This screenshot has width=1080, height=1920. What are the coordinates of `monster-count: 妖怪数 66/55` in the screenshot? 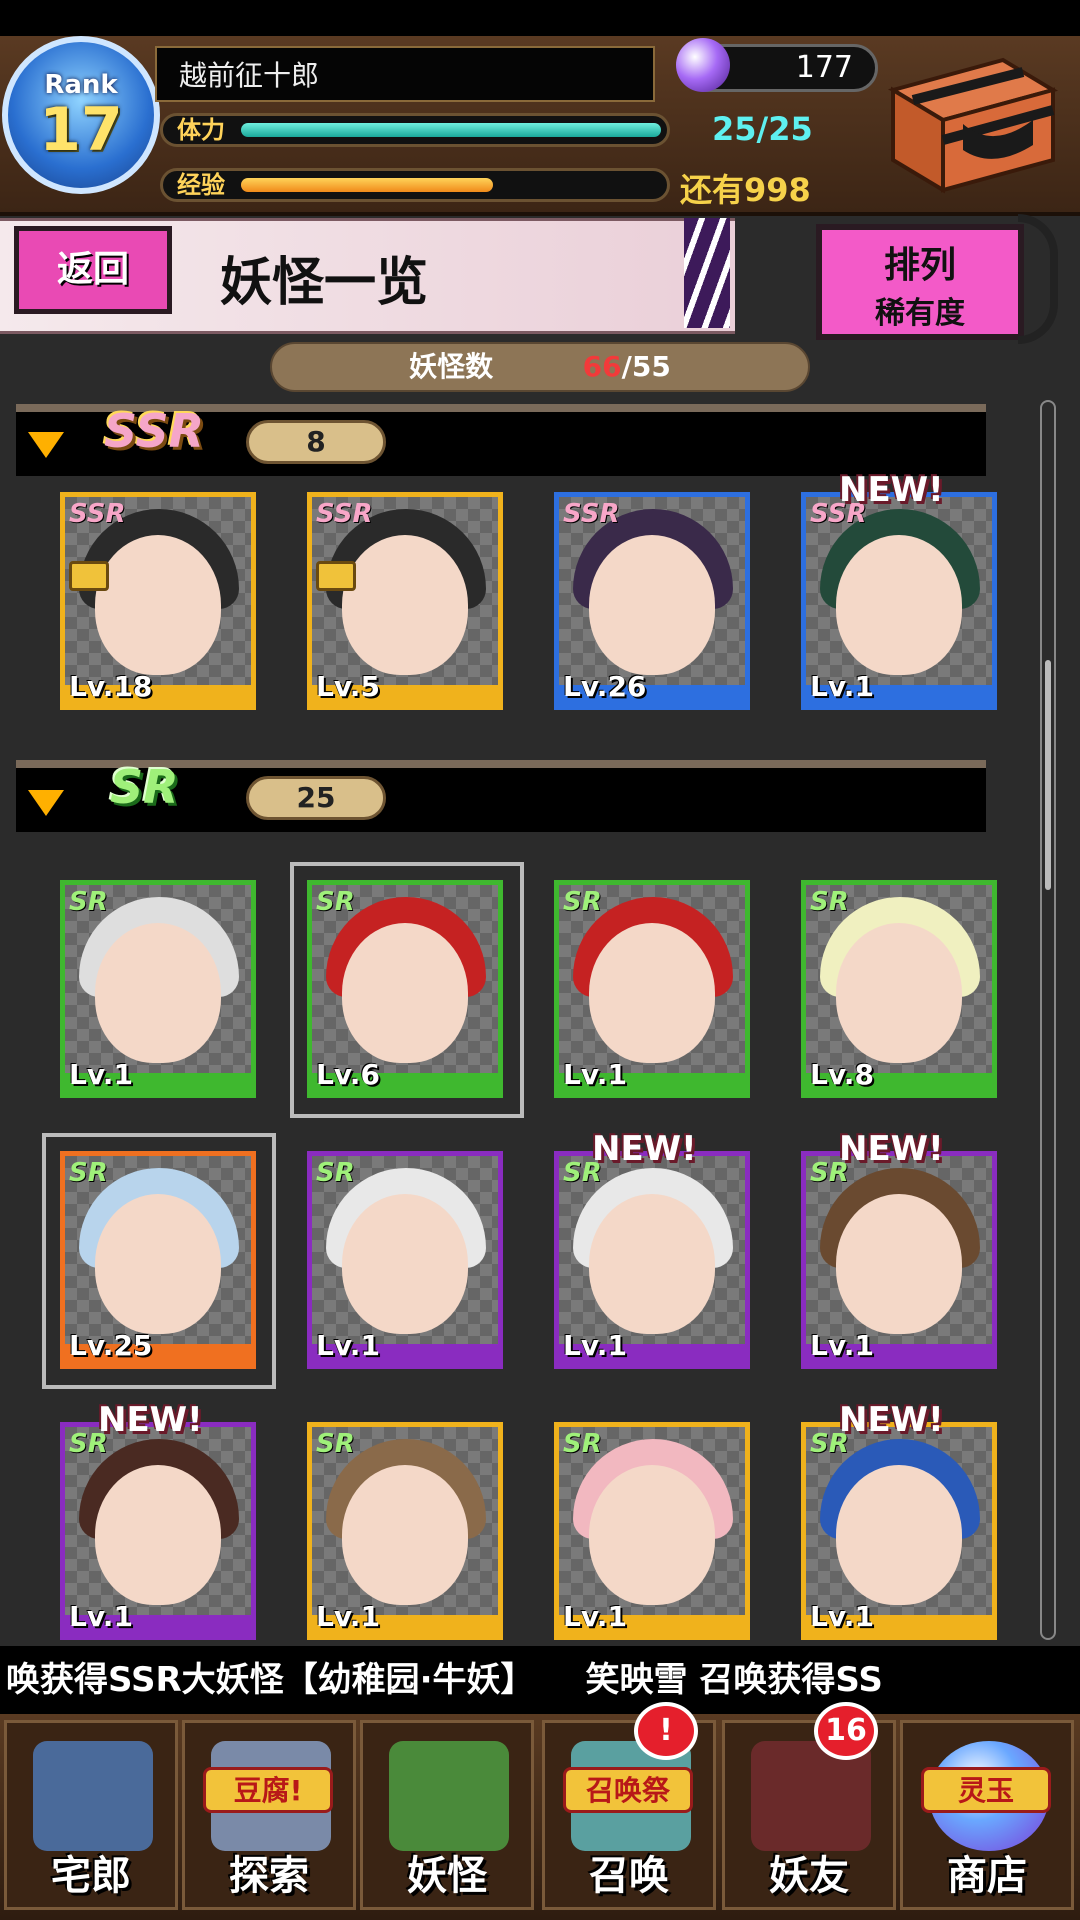 It's located at (540, 367).